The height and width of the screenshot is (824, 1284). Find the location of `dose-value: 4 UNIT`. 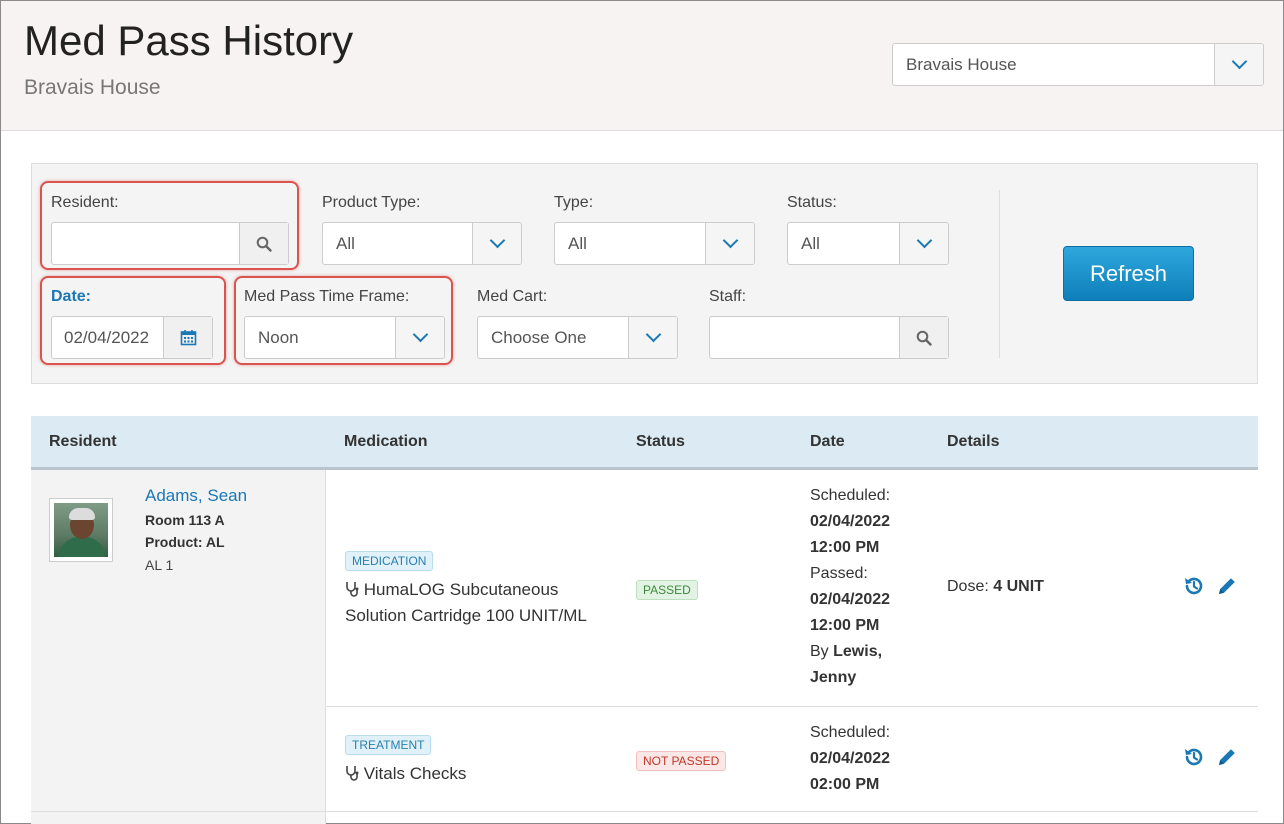

dose-value: 4 UNIT is located at coordinates (1018, 586).